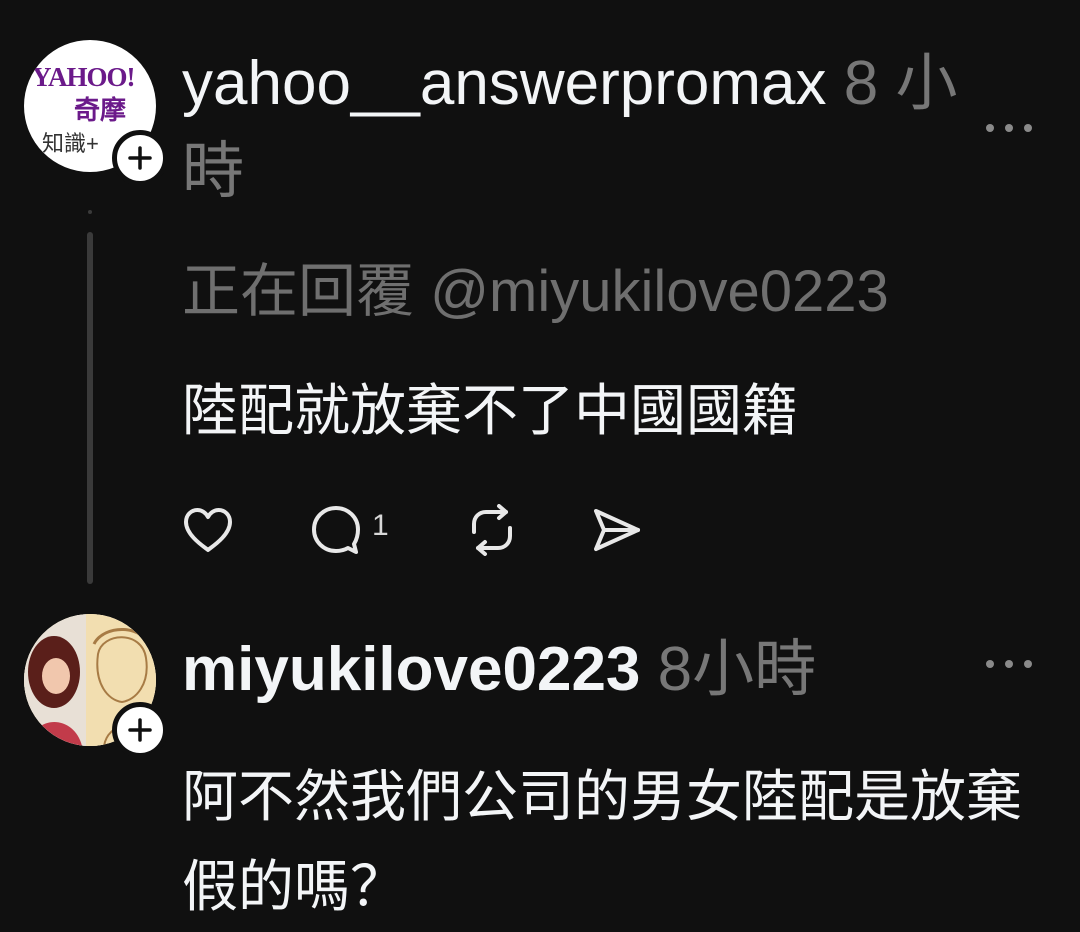 Image resolution: width=1080 pixels, height=932 pixels. What do you see at coordinates (492, 530) in the screenshot?
I see `repost-icon` at bounding box center [492, 530].